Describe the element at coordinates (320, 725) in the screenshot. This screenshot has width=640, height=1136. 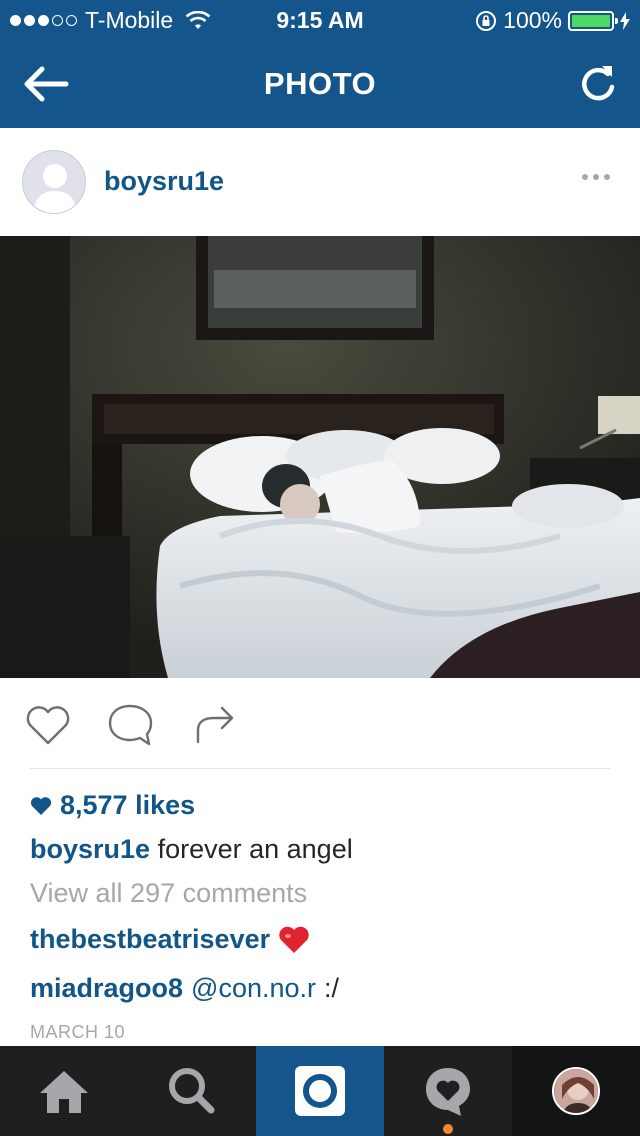
I see `post-actions` at that location.